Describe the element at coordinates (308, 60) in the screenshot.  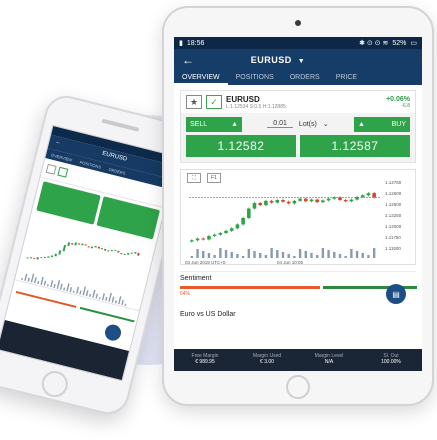
I see `symbol-selector: EURUSD ▼` at that location.